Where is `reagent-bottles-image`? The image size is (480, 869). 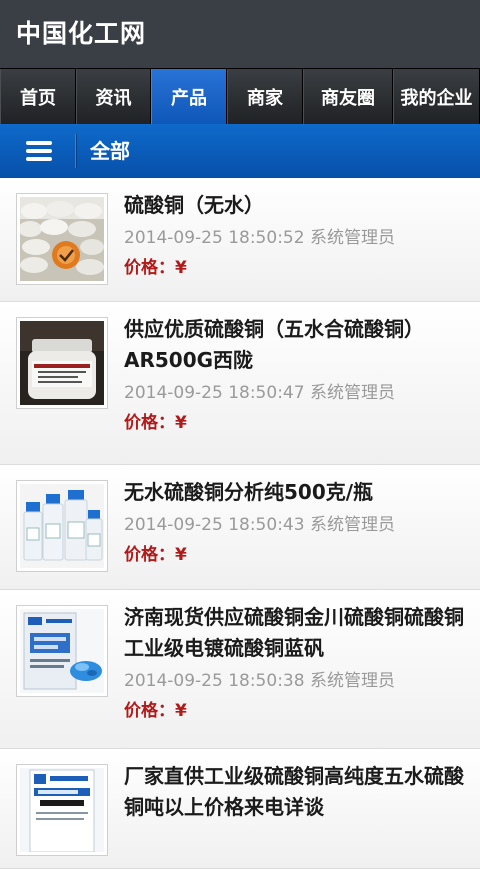
reagent-bottles-image is located at coordinates (62, 526).